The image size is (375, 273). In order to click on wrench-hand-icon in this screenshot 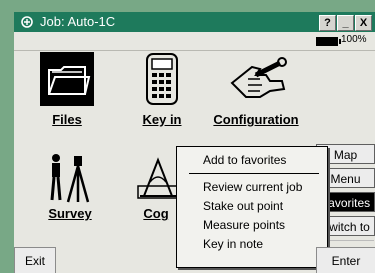, I will do `click(258, 81)`.